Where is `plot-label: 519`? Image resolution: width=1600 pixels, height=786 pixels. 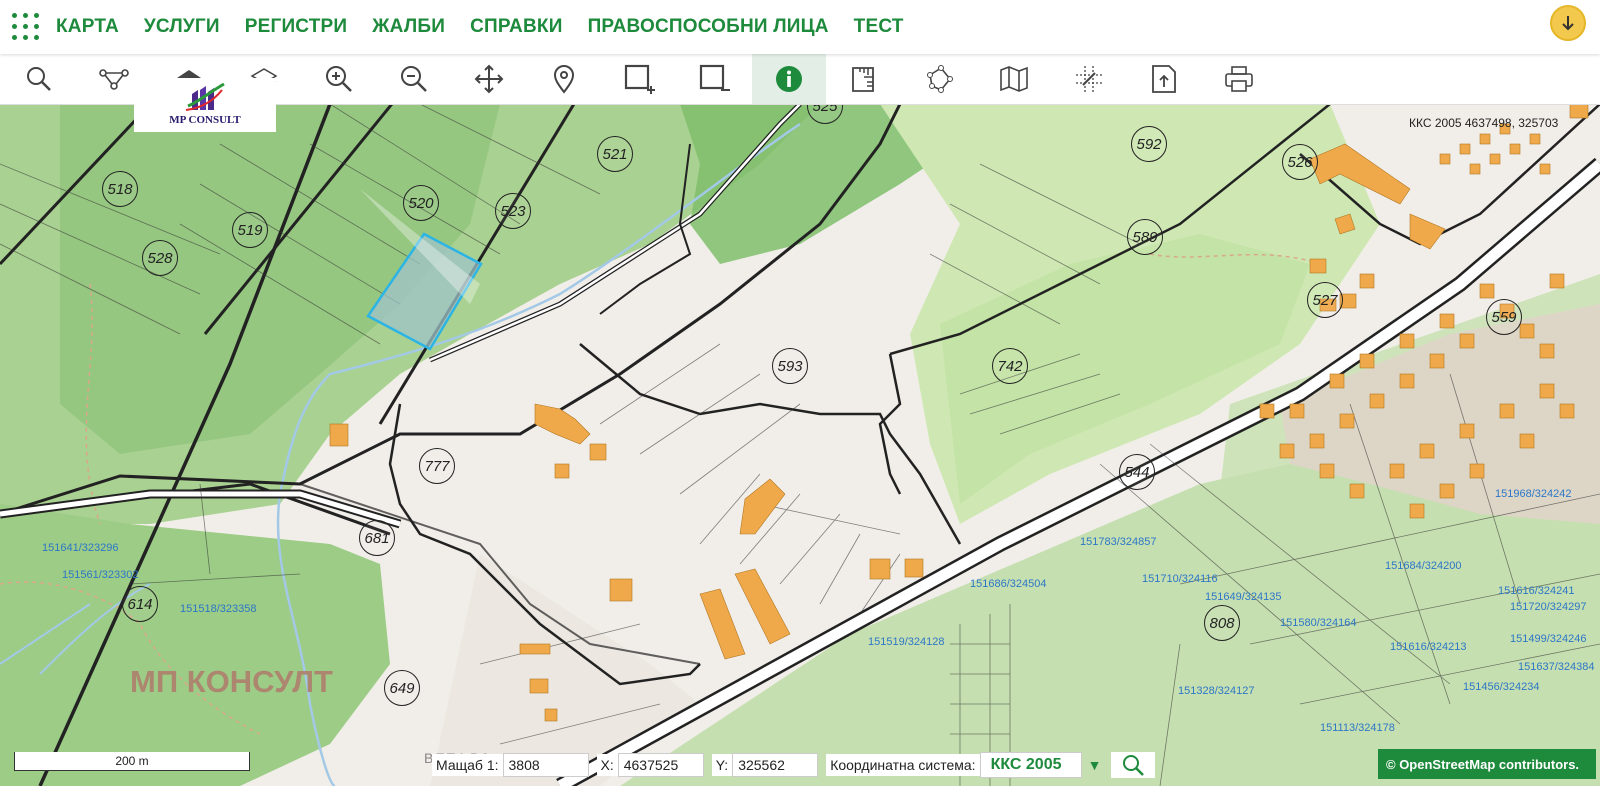
plot-label: 519 is located at coordinates (250, 230).